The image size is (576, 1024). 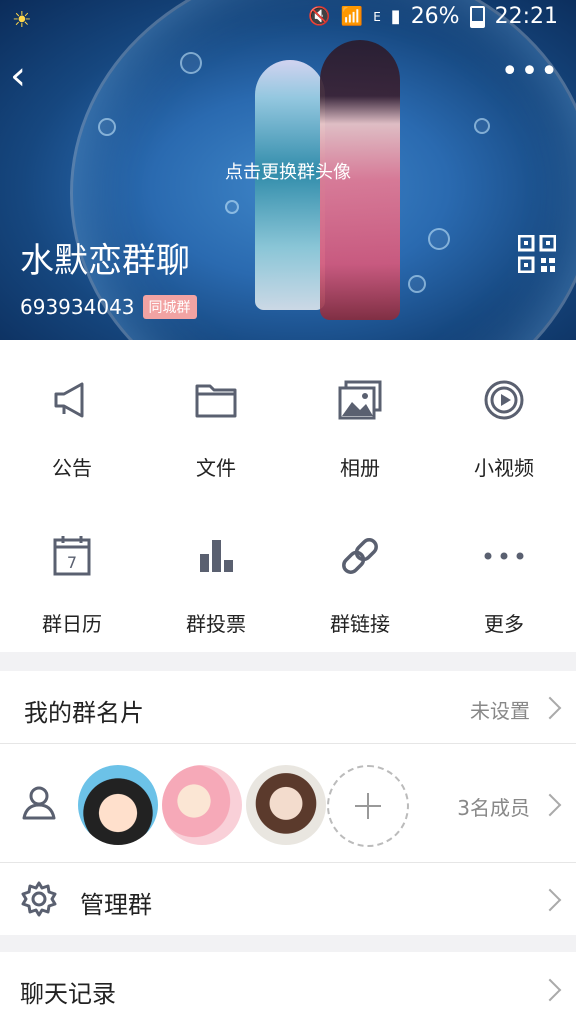 I want to click on grid-item-label: 群日历, so click(x=72, y=624).